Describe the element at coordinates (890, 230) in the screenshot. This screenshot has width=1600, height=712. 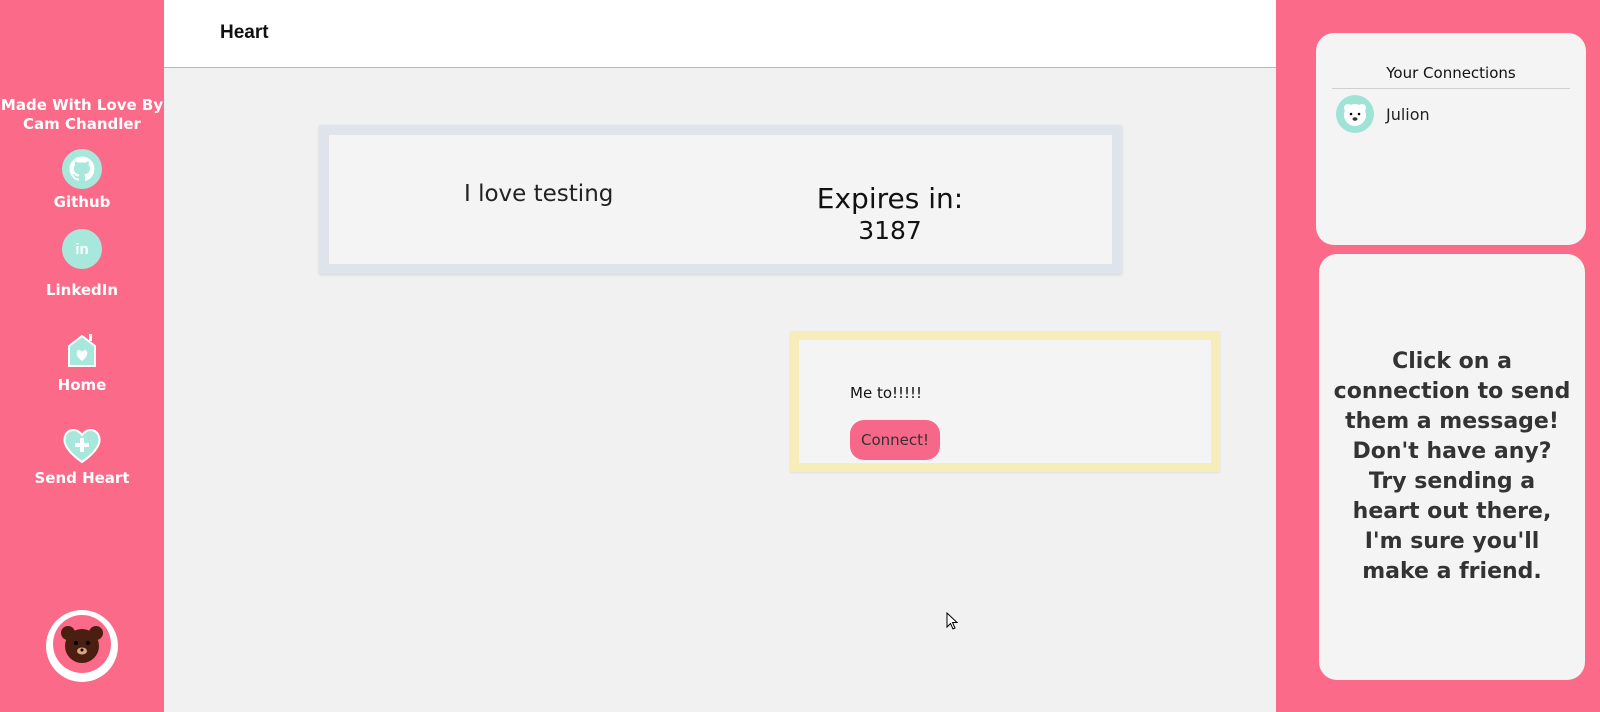
I see `expires-value: 3187` at that location.